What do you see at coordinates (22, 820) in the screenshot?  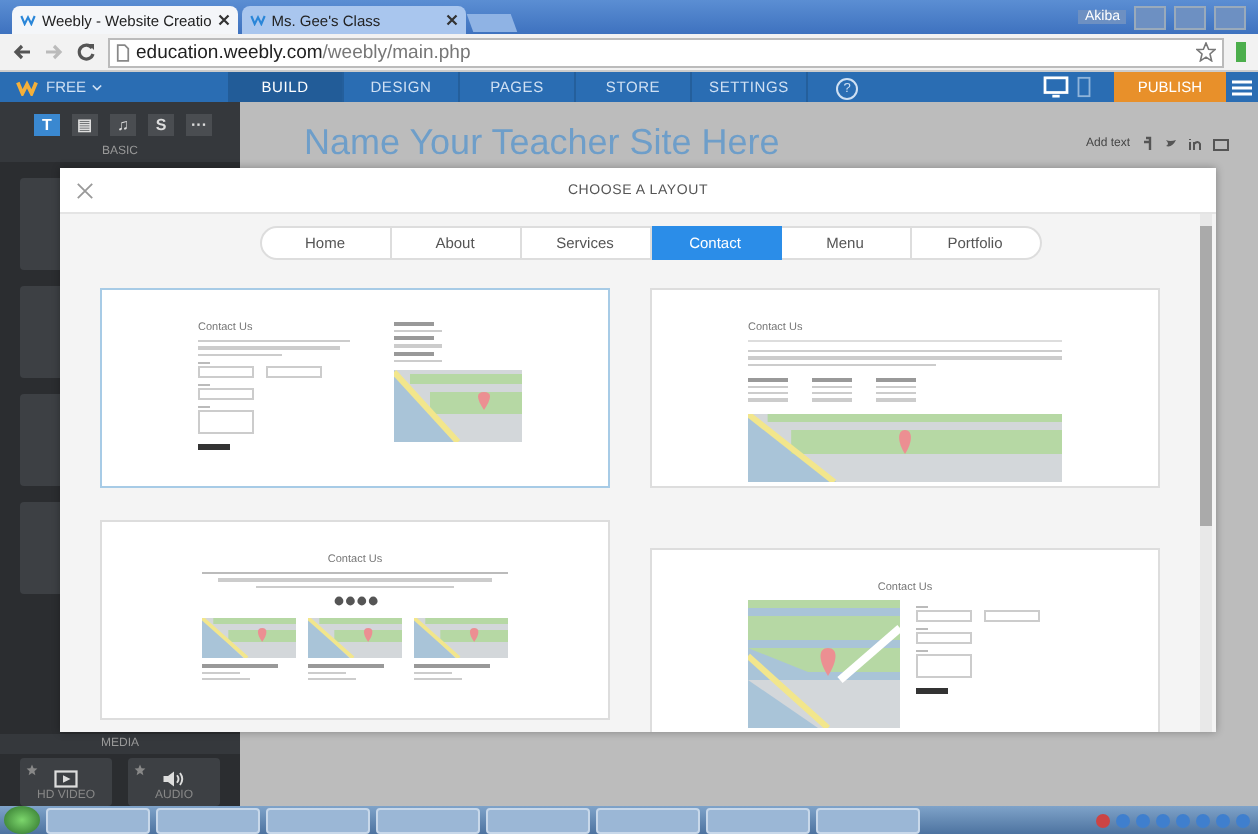 I see `start-button` at bounding box center [22, 820].